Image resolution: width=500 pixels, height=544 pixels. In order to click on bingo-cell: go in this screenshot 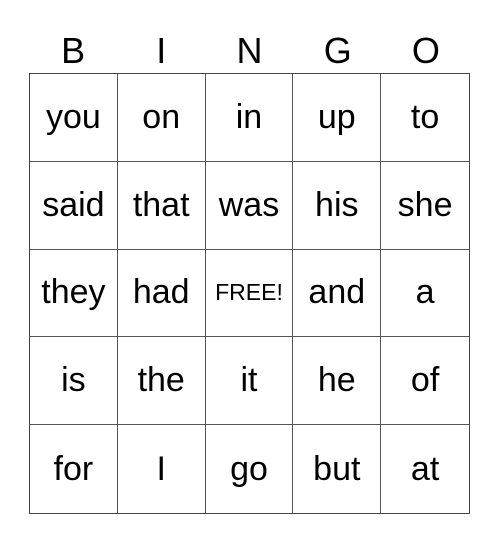, I will do `click(250, 469)`.